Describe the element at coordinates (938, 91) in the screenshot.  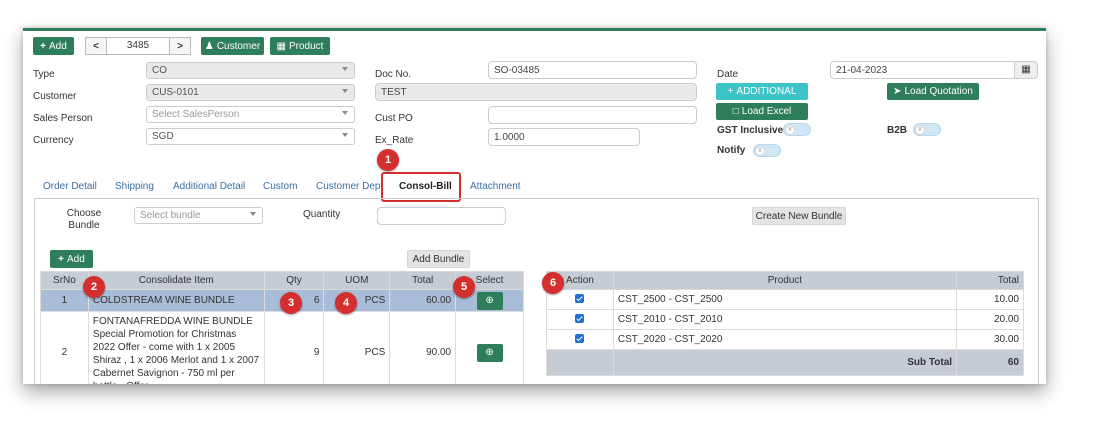
I see `load-quotation-label: Load Quotation` at that location.